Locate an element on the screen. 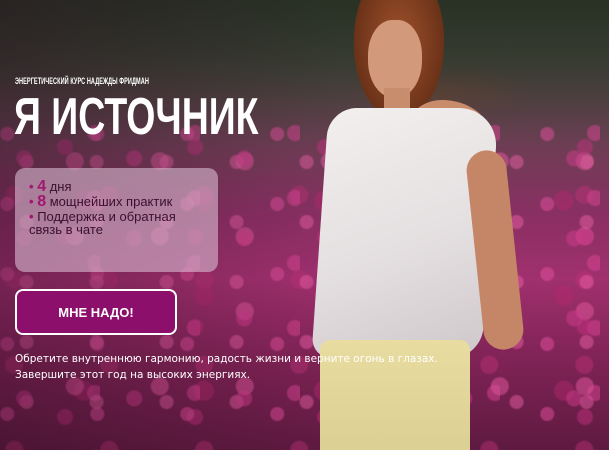 This screenshot has width=609, height=450. feature-item: • 4 дня is located at coordinates (117, 187).